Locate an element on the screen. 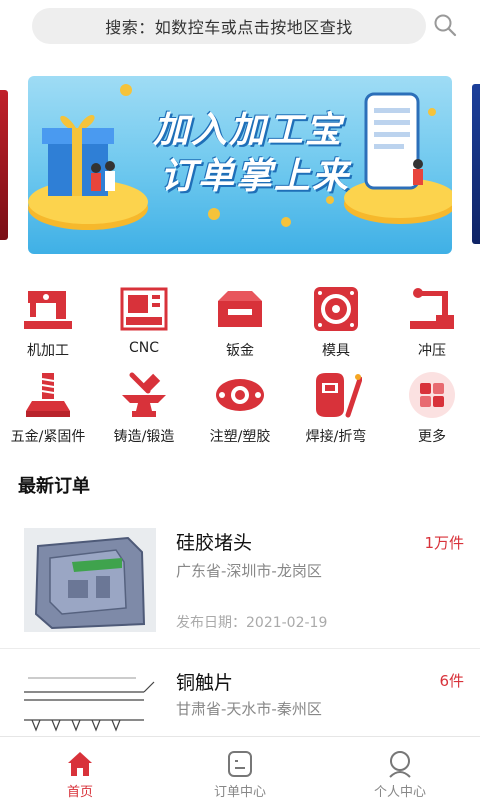 This screenshot has height=800, width=480. order-divider is located at coordinates (240, 648).